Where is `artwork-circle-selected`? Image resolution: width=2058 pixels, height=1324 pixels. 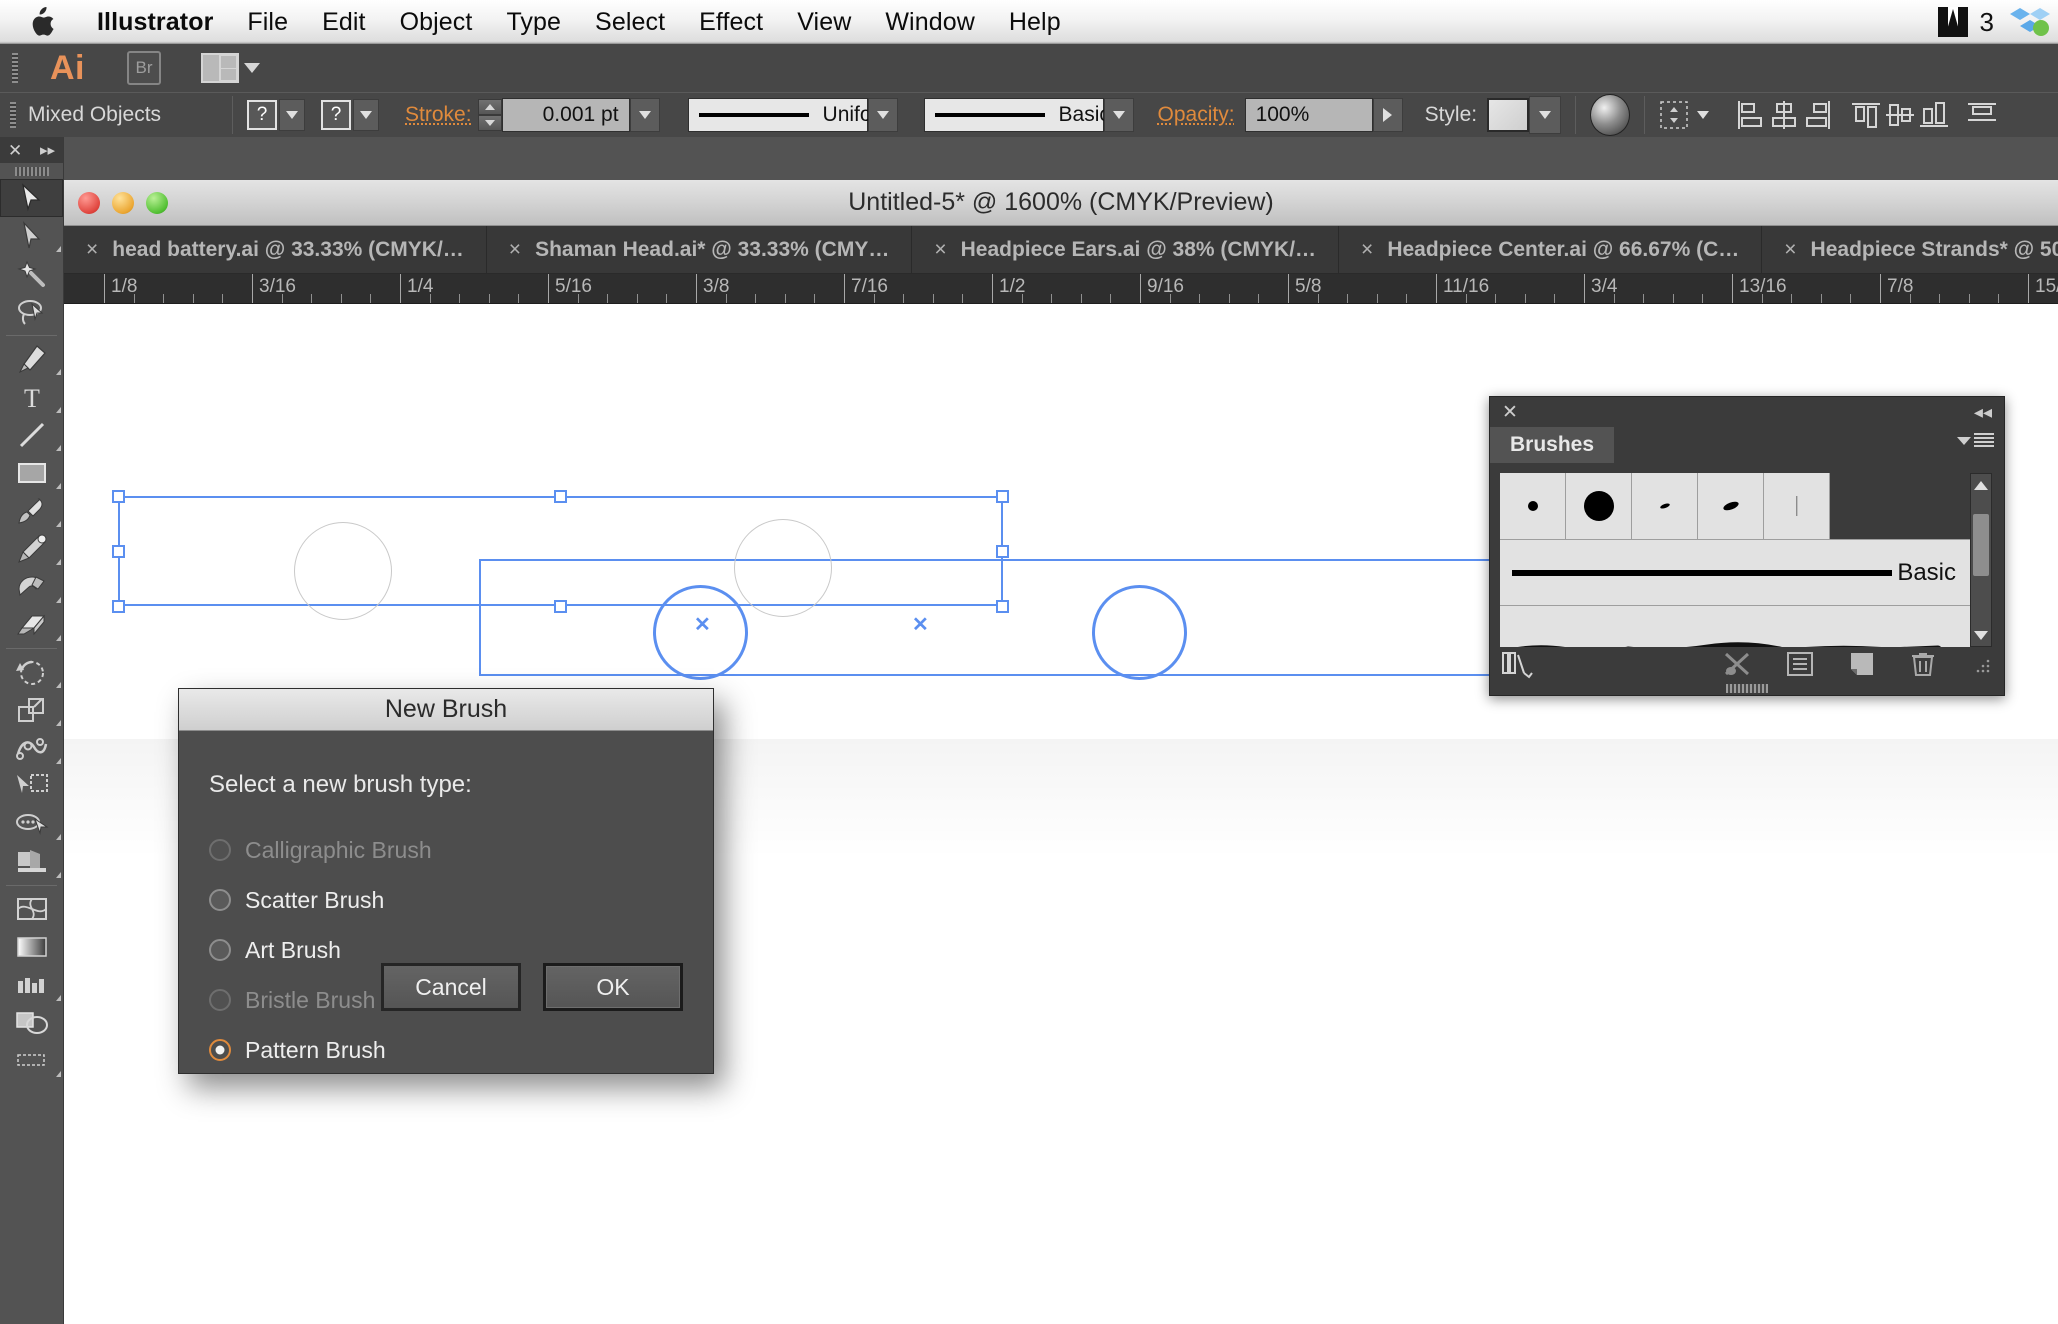 artwork-circle-selected is located at coordinates (1139, 632).